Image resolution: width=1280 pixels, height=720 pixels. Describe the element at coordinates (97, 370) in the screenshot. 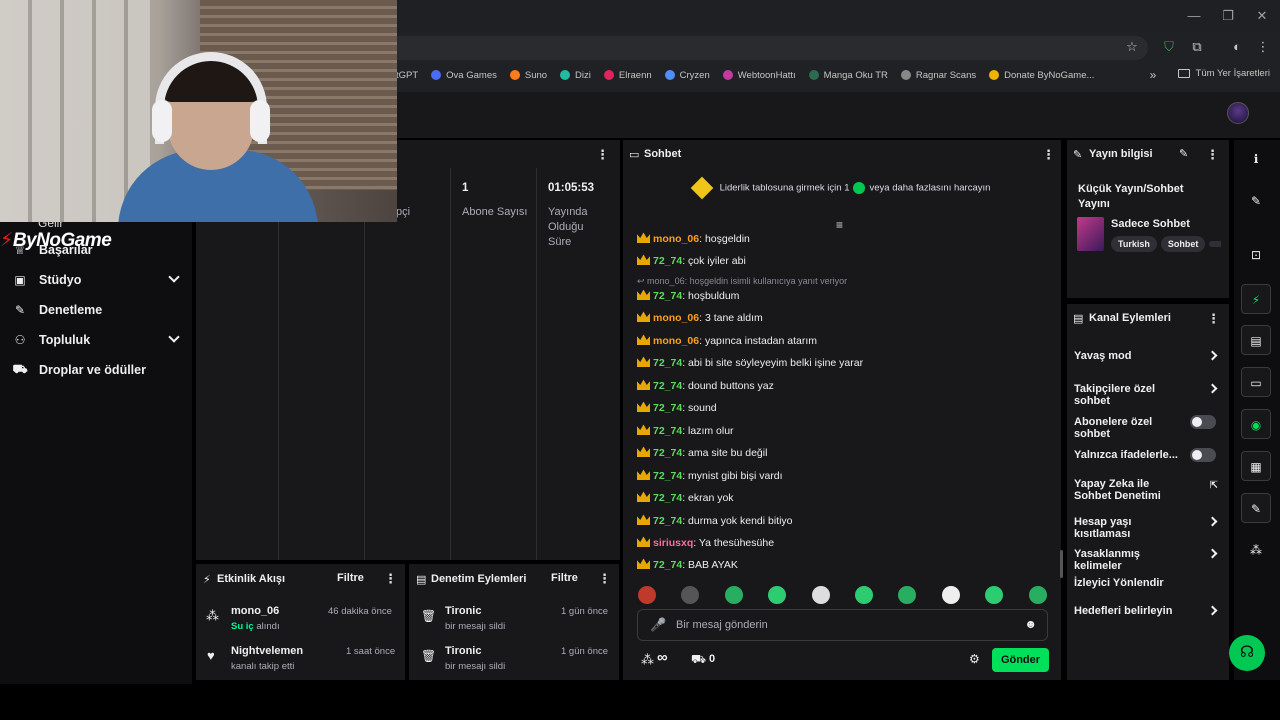

I see `sidebar-item-droplar: ⛟ Droplar ve ödüller` at that location.